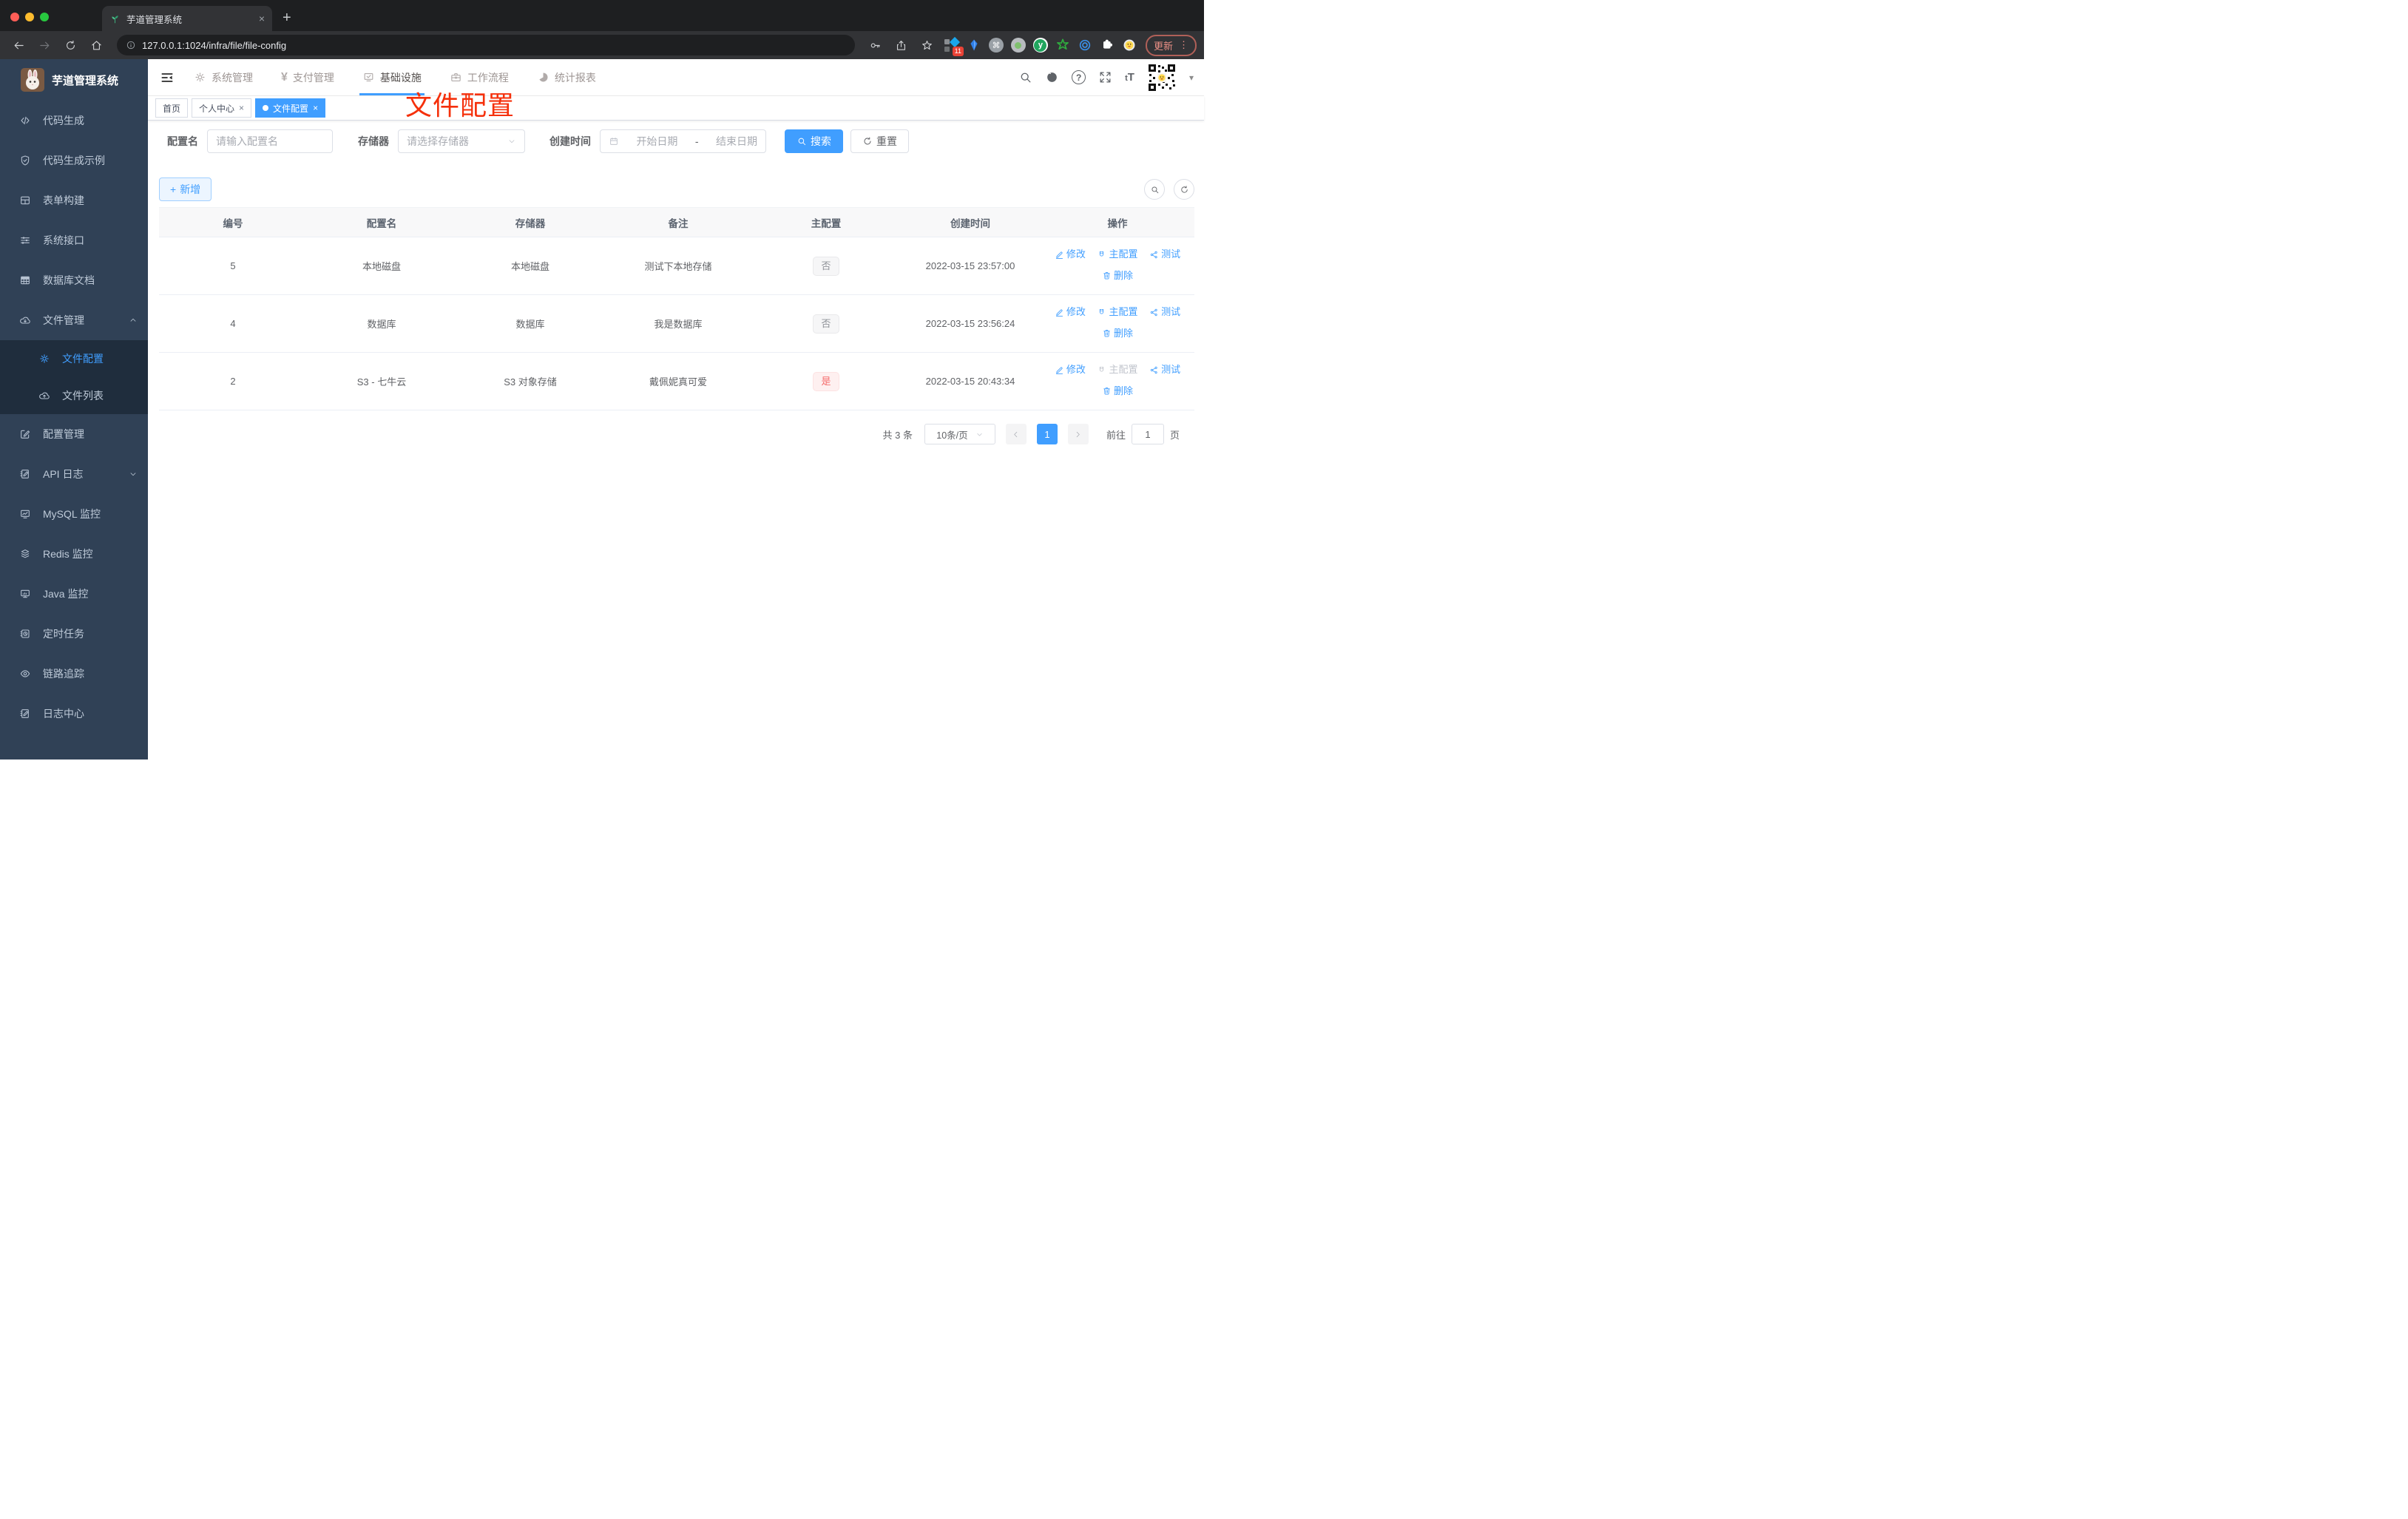 This screenshot has width=2408, height=1519. I want to click on search-button: 搜索, so click(814, 141).